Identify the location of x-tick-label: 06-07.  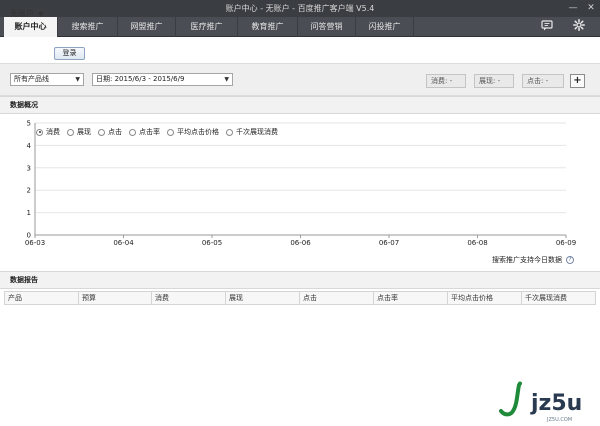
(389, 243).